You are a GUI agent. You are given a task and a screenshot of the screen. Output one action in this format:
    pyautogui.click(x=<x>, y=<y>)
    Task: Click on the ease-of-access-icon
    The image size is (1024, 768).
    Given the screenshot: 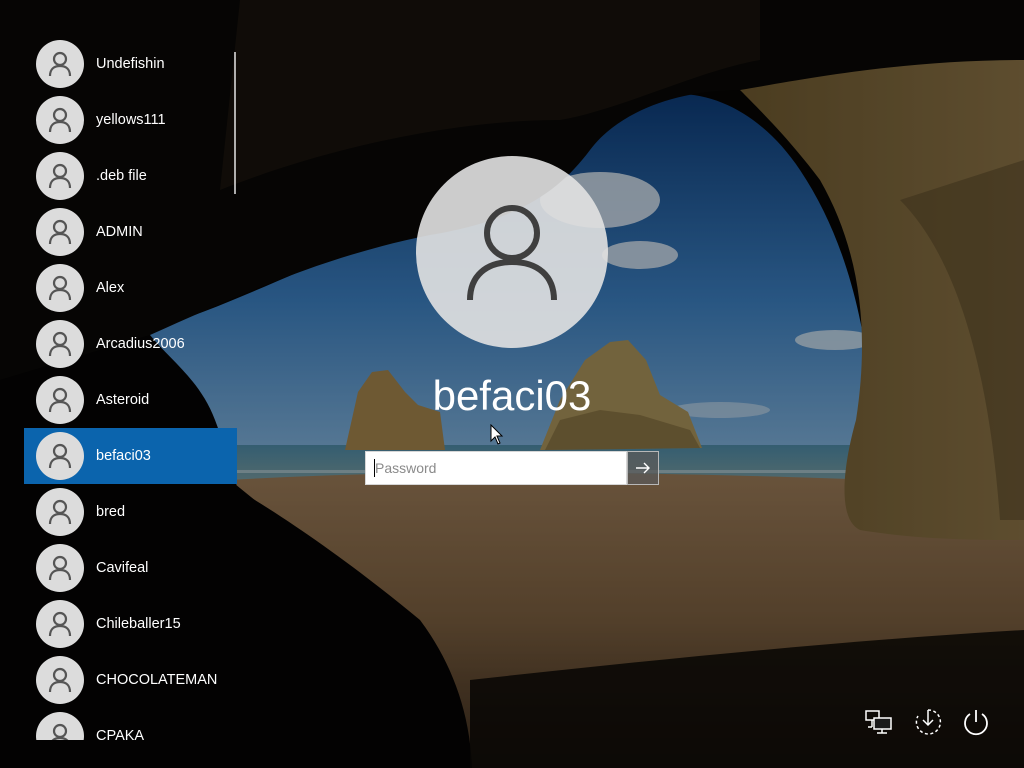 What is the action you would take?
    pyautogui.click(x=928, y=722)
    